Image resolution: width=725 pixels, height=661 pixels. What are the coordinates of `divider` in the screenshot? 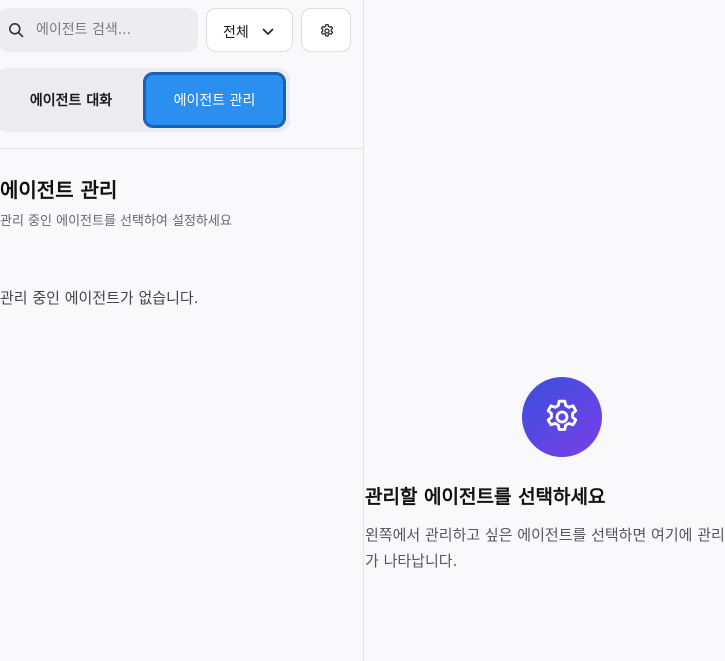 It's located at (182, 148).